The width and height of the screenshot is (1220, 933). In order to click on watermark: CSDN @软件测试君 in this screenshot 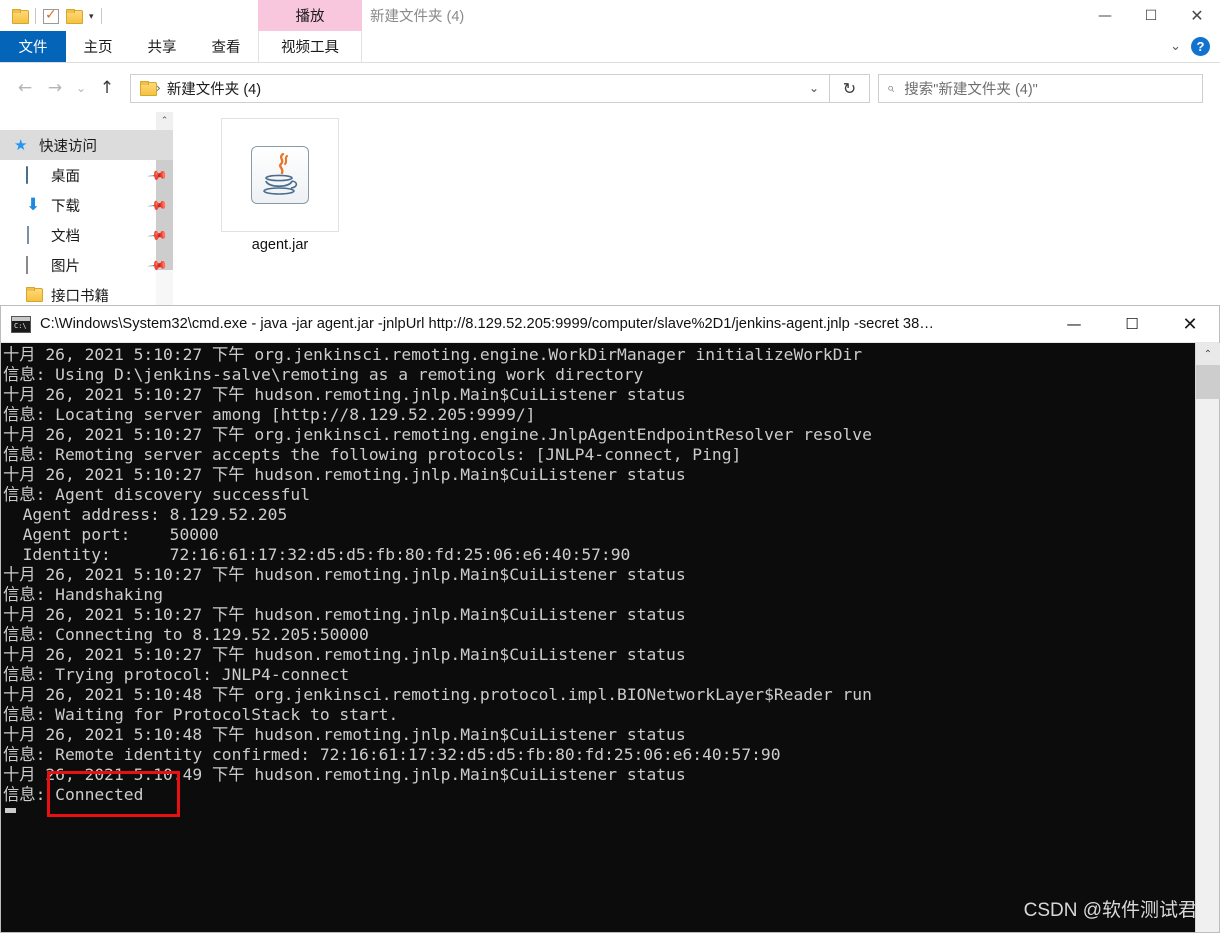, I will do `click(1110, 910)`.